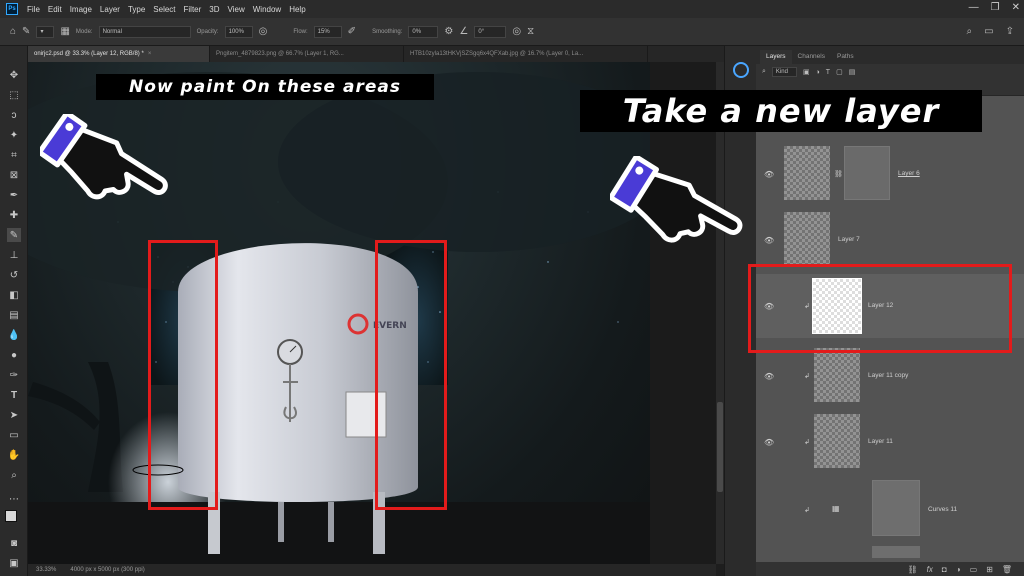 This screenshot has height=576, width=1024. I want to click on link-icon: ⛓, so click(838, 174).